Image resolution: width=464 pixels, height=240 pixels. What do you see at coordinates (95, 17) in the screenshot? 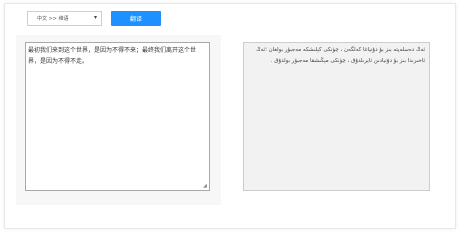
I see `chevron-down-icon: ▾` at bounding box center [95, 17].